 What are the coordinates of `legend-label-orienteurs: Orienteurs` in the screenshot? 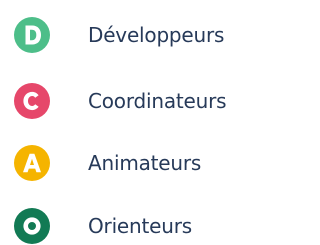 It's located at (140, 226).